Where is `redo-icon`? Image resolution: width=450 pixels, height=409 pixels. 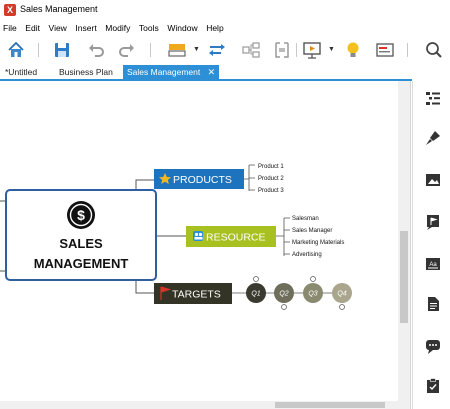
redo-icon is located at coordinates (127, 50).